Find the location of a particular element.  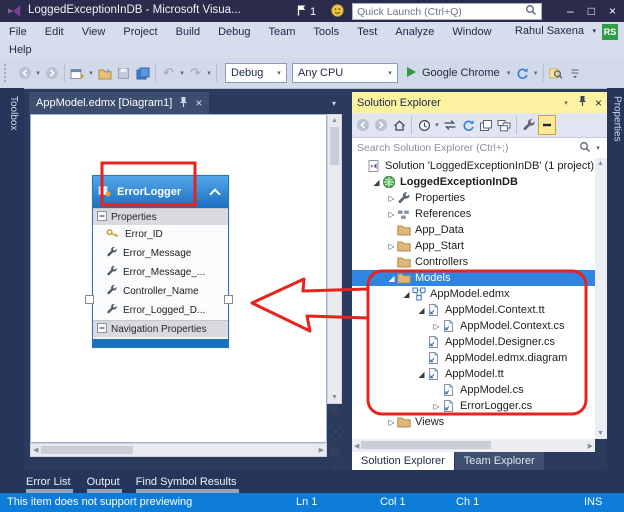

toolbar-overflow-icon is located at coordinates (575, 73).